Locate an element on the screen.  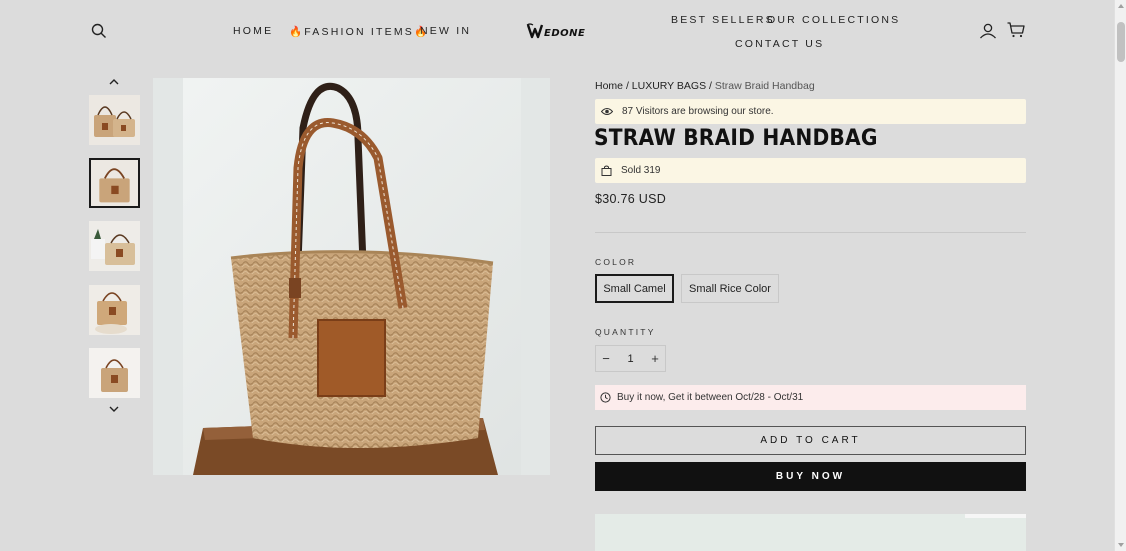
user-icon is located at coordinates (988, 31).